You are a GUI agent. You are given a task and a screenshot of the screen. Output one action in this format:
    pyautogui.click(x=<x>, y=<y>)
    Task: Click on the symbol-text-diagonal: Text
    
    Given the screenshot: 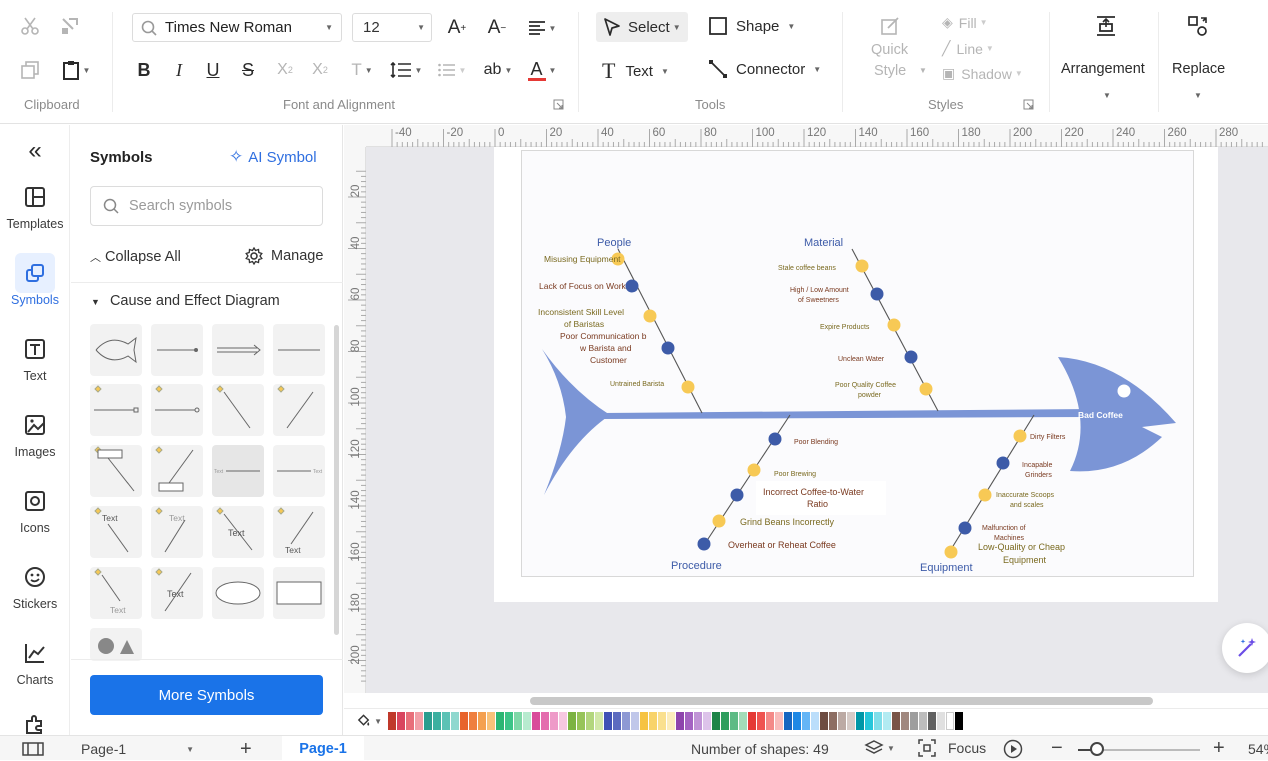 What is the action you would take?
    pyautogui.click(x=116, y=532)
    